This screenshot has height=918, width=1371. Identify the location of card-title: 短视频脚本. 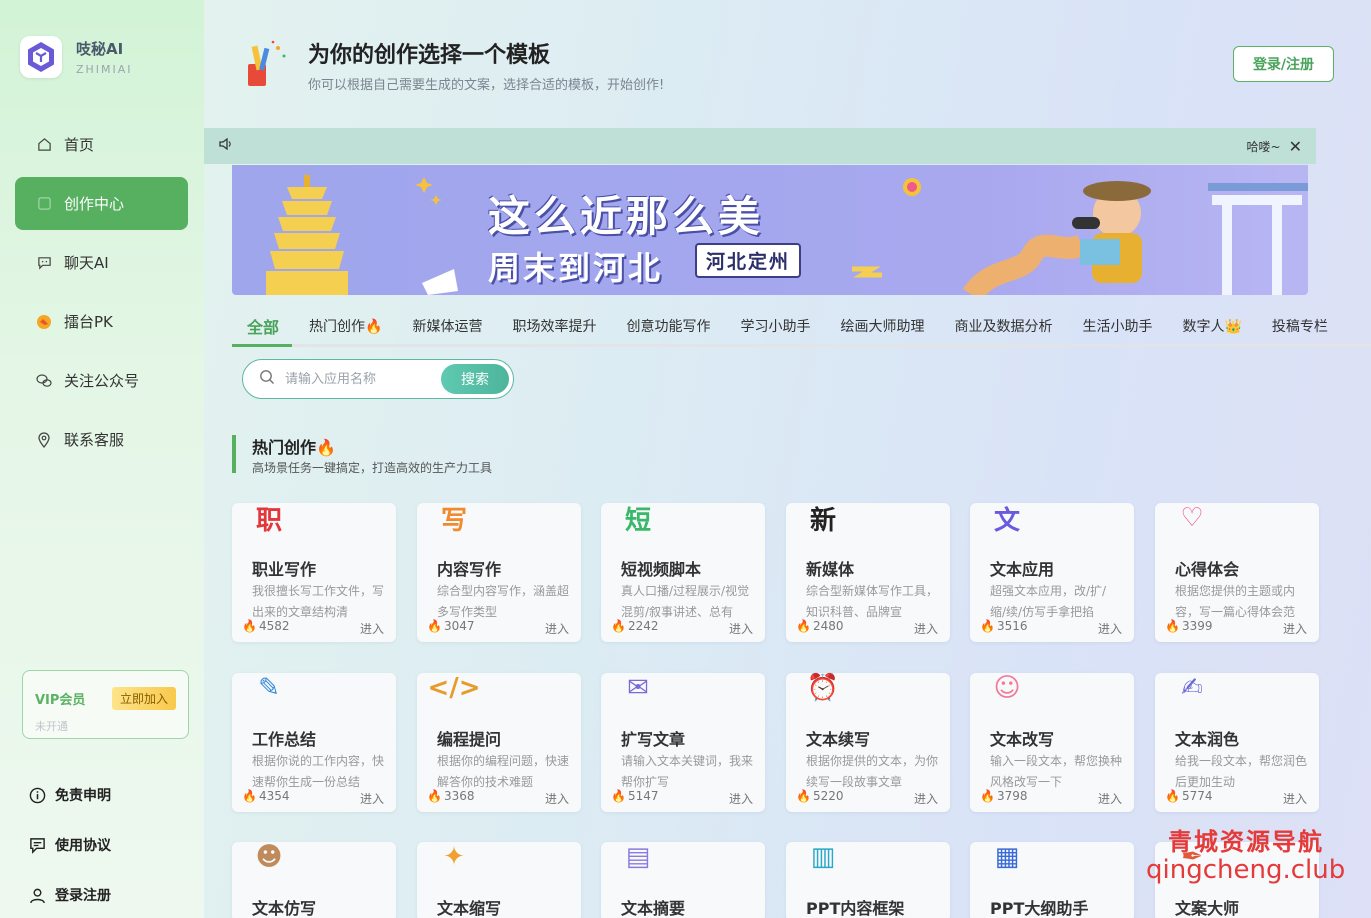
(661, 569).